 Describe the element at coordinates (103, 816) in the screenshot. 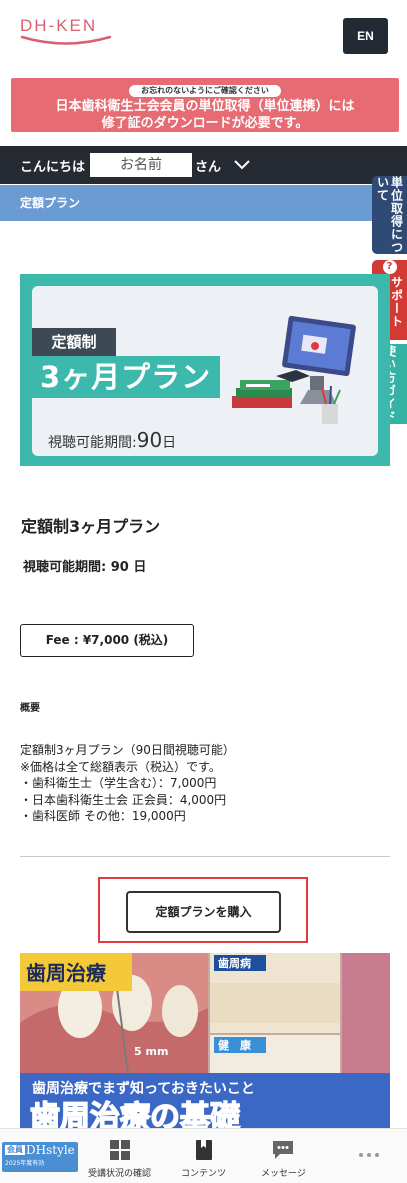

I see `overview-line: ・歯科医師 その他：19,000円` at that location.